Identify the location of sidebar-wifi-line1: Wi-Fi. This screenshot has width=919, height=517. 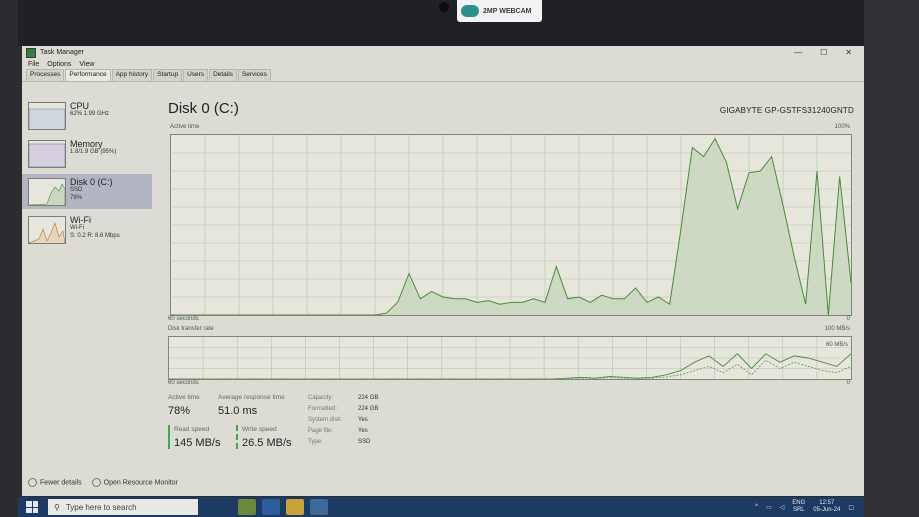
(77, 228).